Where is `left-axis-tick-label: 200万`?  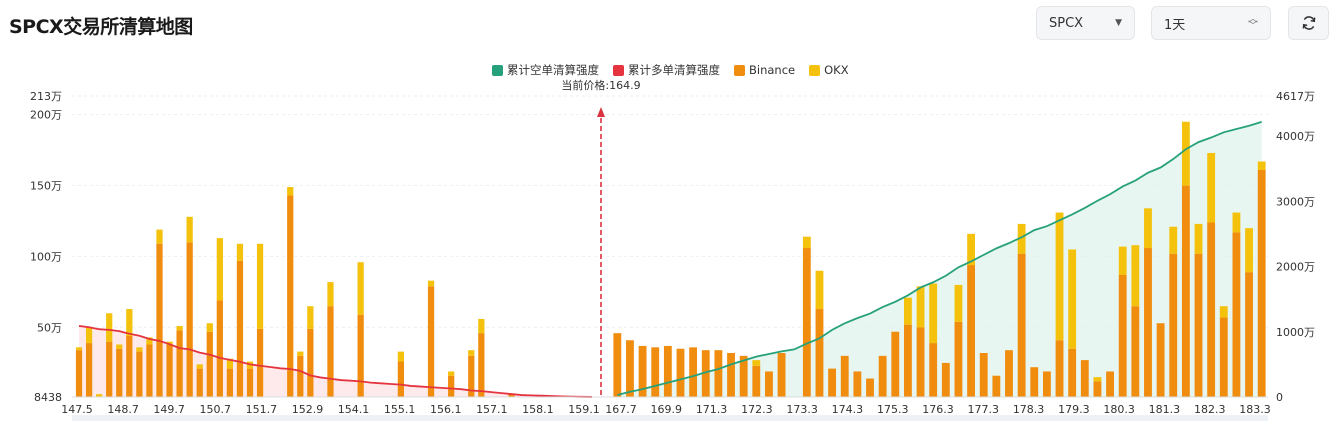
left-axis-tick-label: 200万 is located at coordinates (46, 114).